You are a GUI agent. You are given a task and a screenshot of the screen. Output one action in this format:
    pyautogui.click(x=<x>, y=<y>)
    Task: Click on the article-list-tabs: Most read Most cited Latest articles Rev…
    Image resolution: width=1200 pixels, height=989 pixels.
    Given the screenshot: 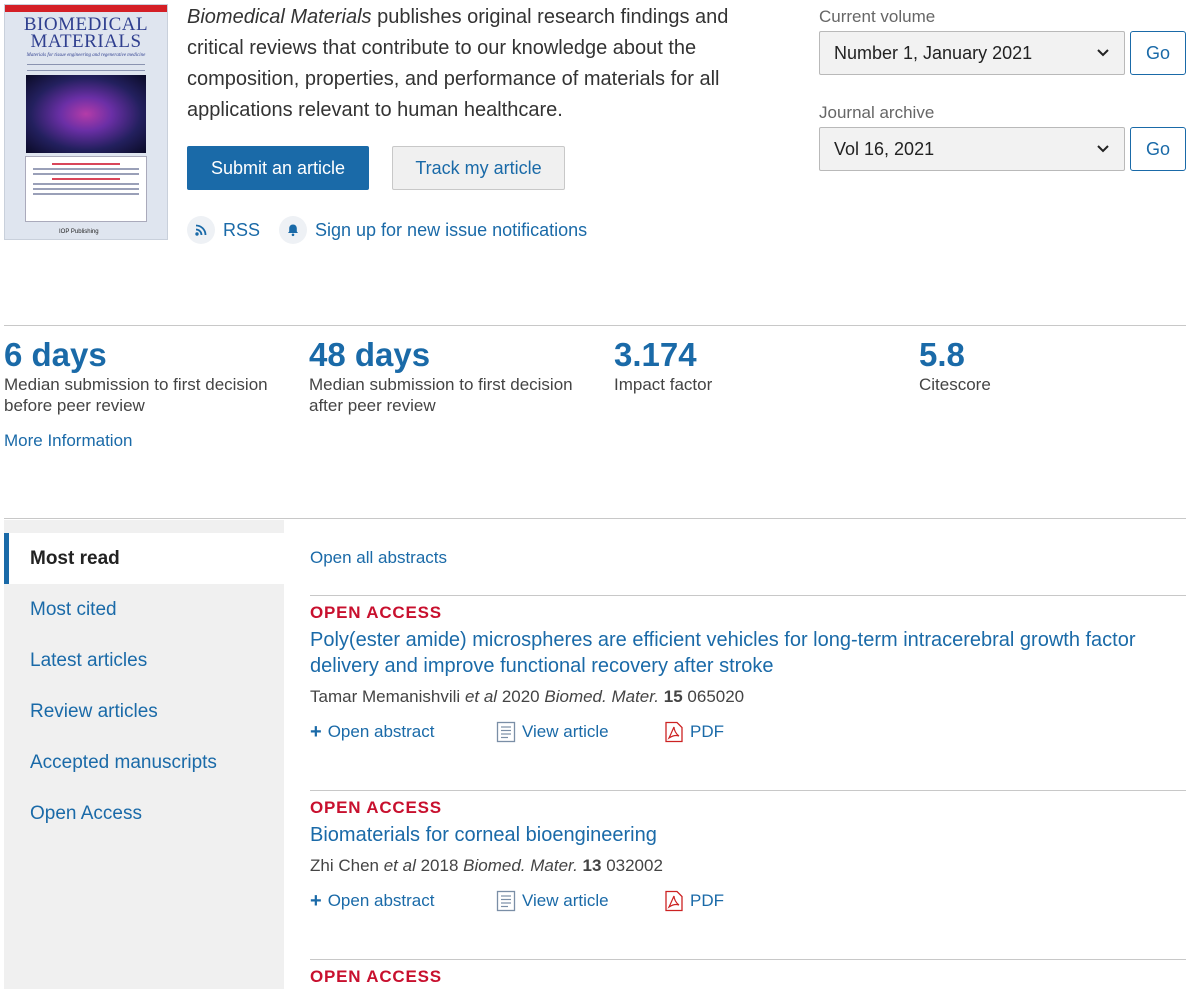 What is the action you would take?
    pyautogui.click(x=144, y=754)
    